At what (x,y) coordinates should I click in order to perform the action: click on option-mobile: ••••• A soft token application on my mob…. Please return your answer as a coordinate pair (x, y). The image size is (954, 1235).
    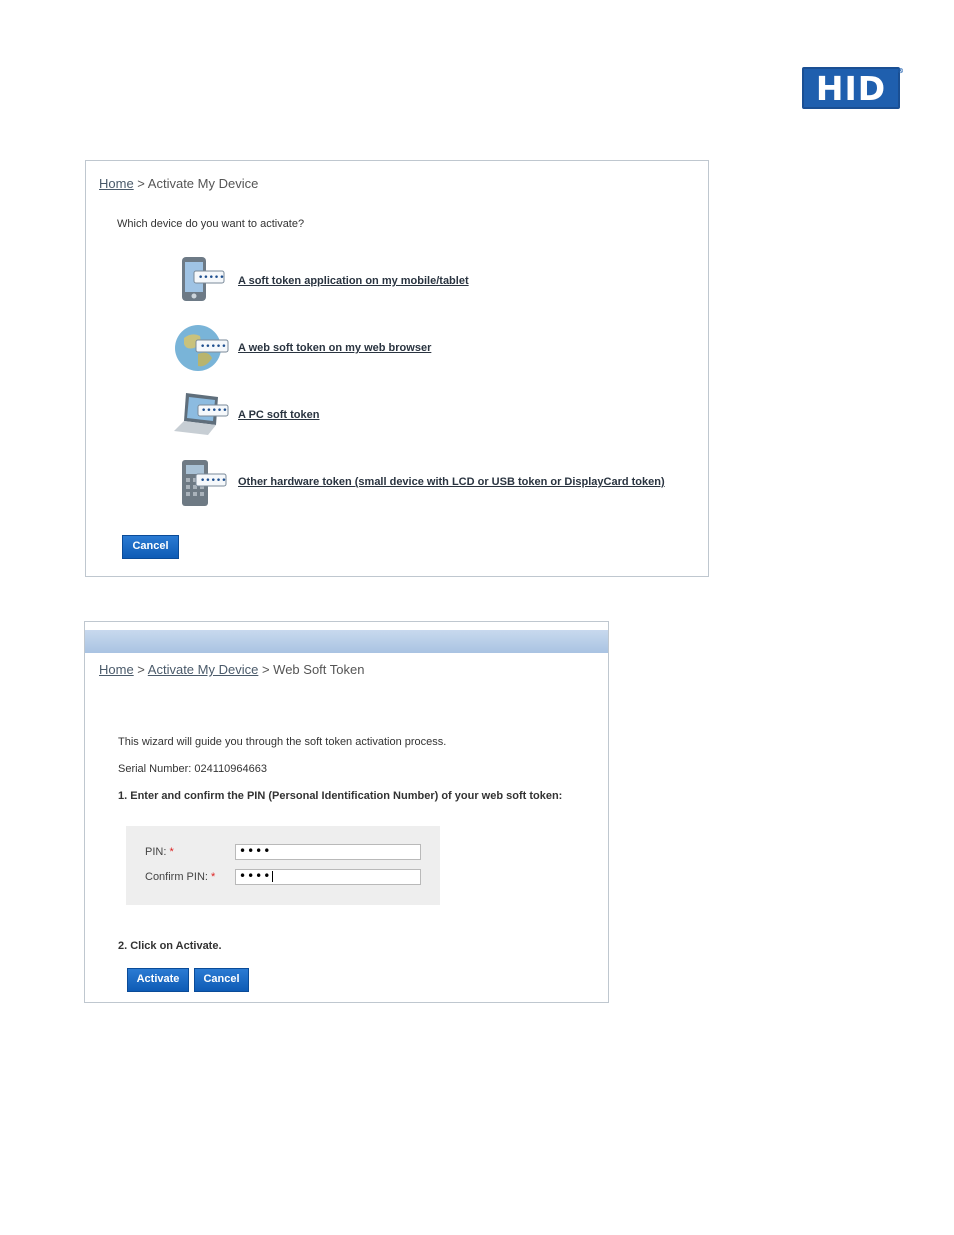
    Looking at the image, I should click on (432, 281).